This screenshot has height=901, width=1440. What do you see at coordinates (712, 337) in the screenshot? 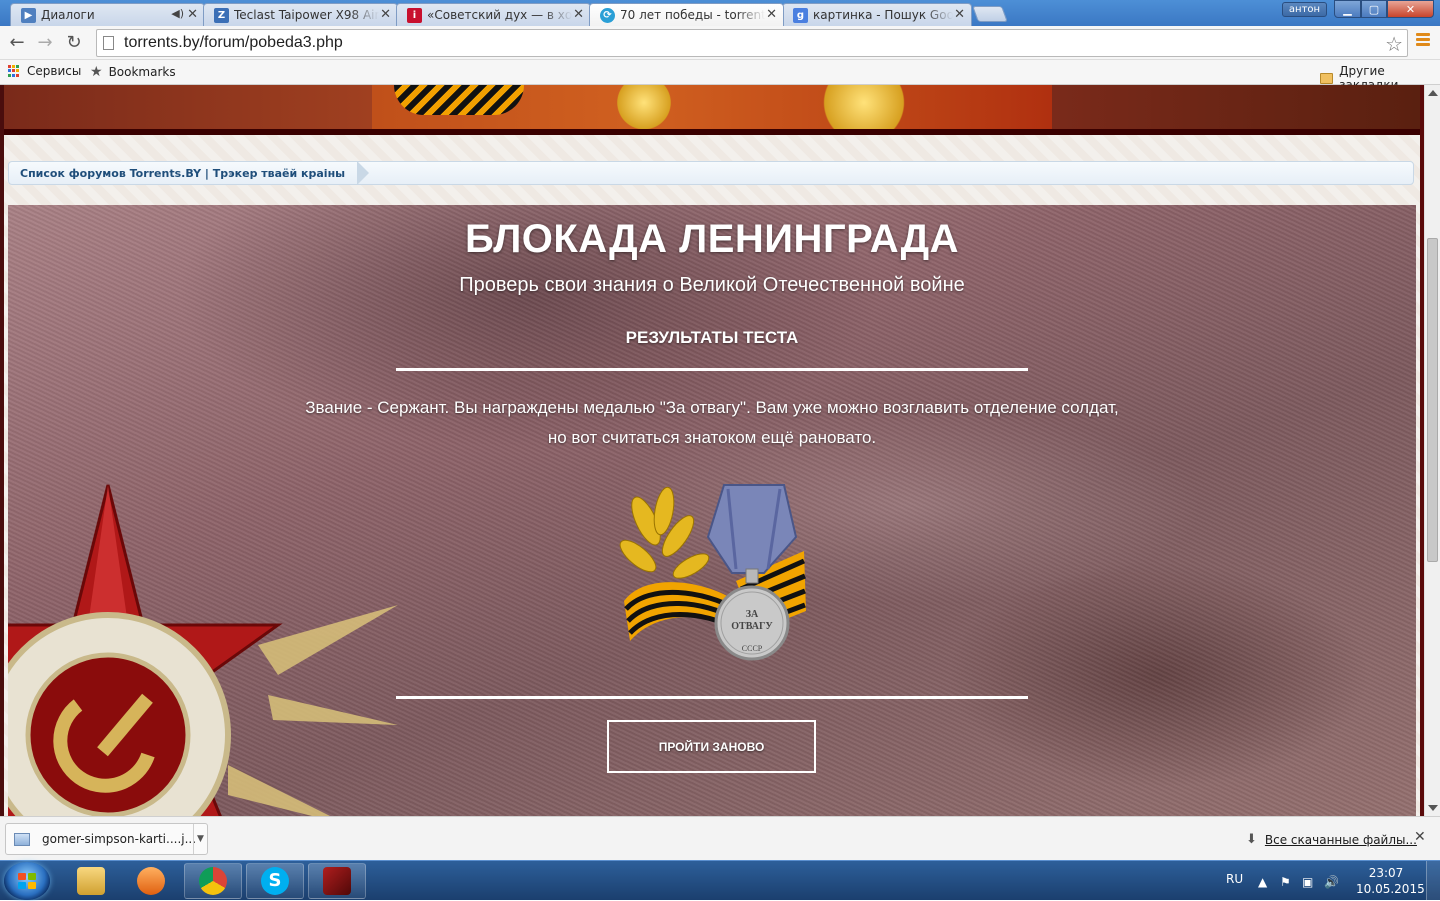
I see `results-heading: РЕЗУЛЬТАТЫ ТЕСТА` at bounding box center [712, 337].